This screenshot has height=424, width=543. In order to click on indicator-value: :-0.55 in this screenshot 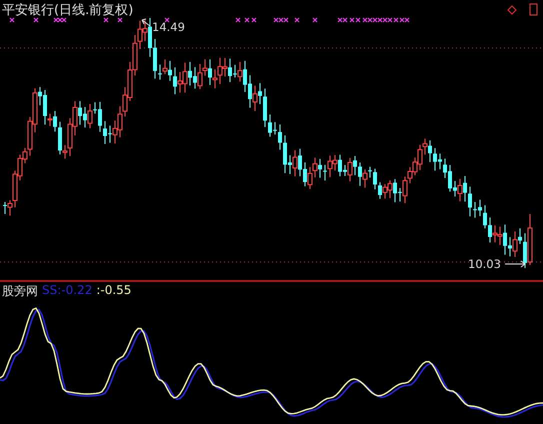, I will do `click(114, 291)`.